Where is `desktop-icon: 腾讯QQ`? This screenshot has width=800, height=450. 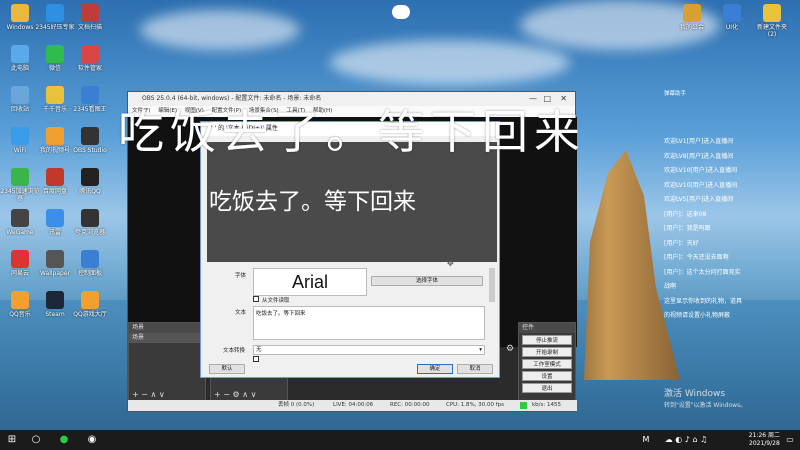
desktop-icon: 腾讯QQ is located at coordinates (90, 181).